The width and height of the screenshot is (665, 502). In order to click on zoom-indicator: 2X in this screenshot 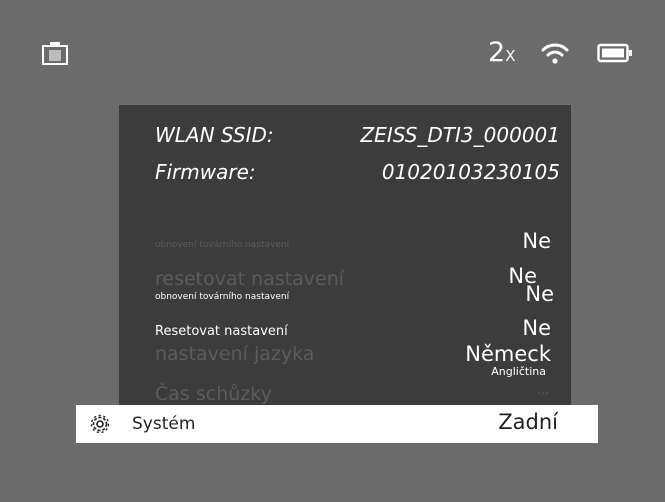, I will do `click(501, 54)`.